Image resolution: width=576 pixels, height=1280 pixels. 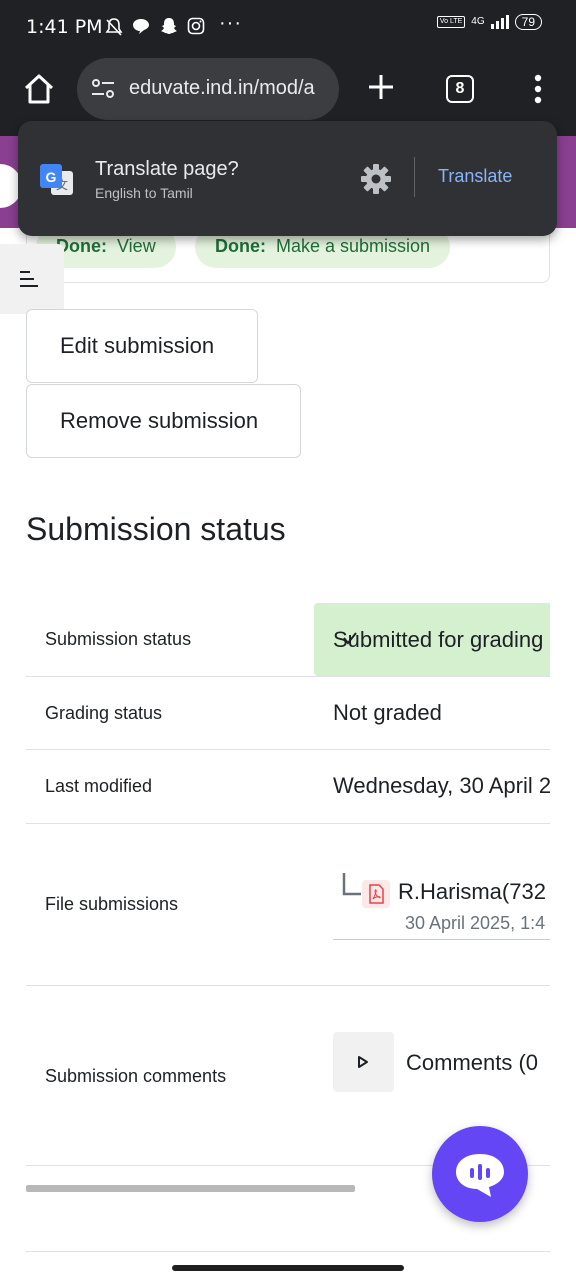 I want to click on drawer-toggle-button, so click(x=32, y=279).